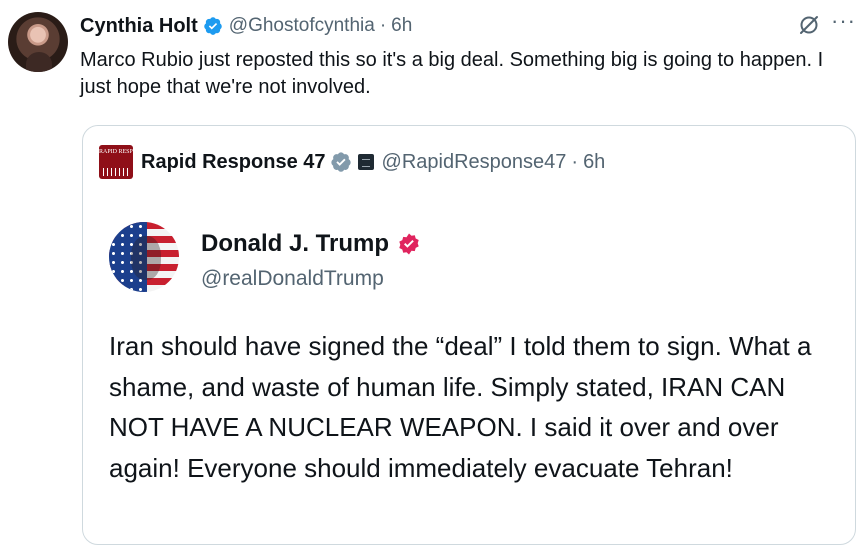  Describe the element at coordinates (116, 172) in the screenshot. I see `logo-columns` at that location.